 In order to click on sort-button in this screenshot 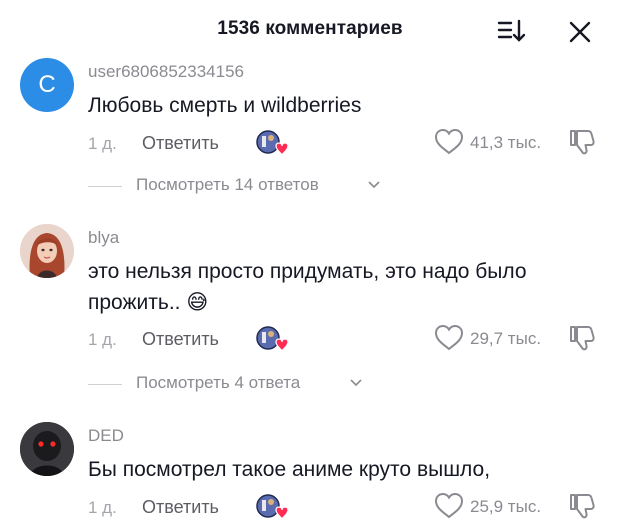, I will do `click(511, 31)`.